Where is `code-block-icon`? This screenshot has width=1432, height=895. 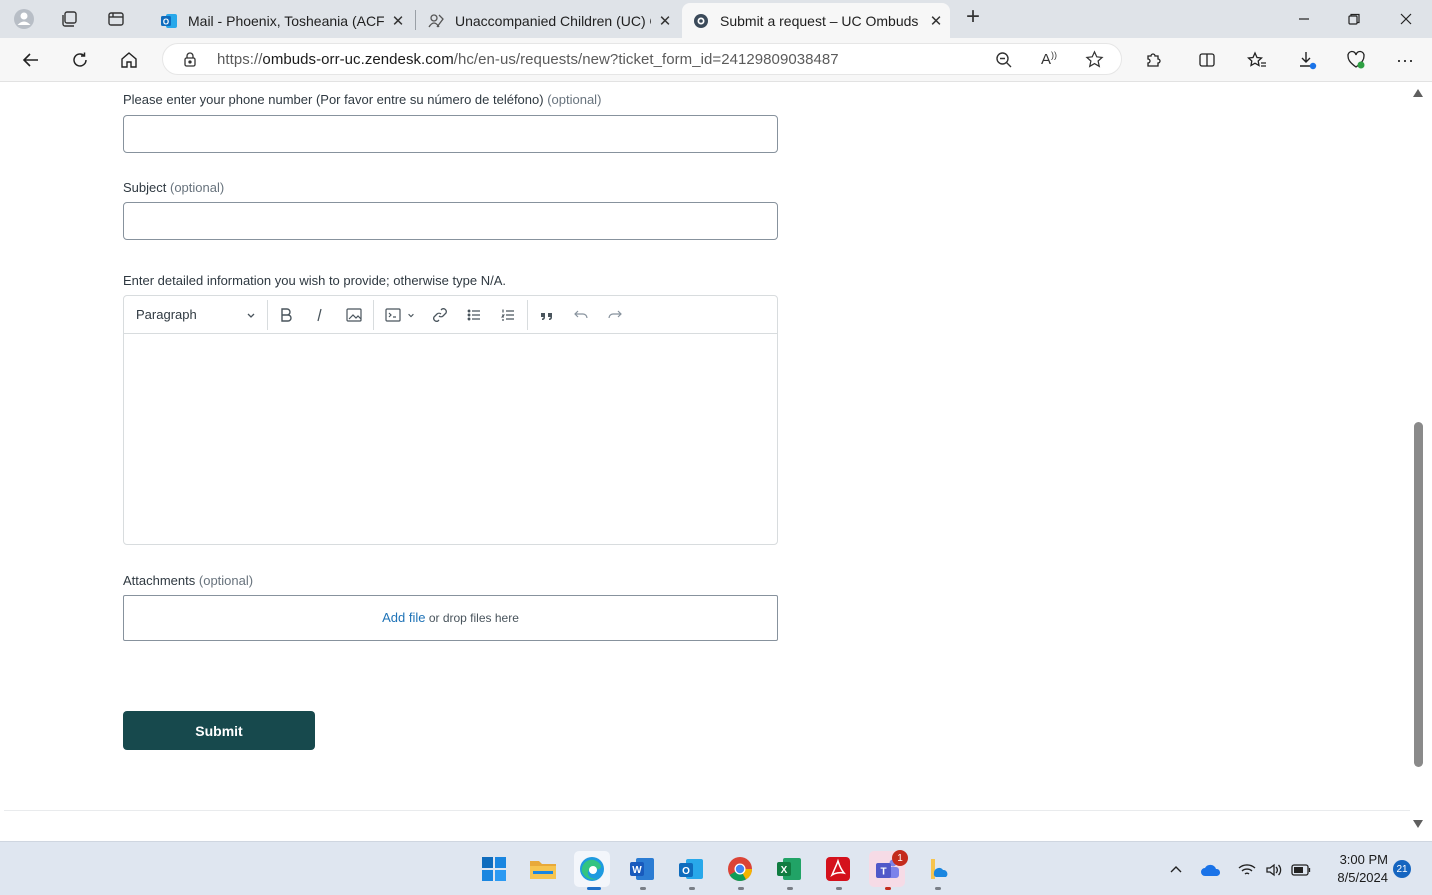 code-block-icon is located at coordinates (393, 315).